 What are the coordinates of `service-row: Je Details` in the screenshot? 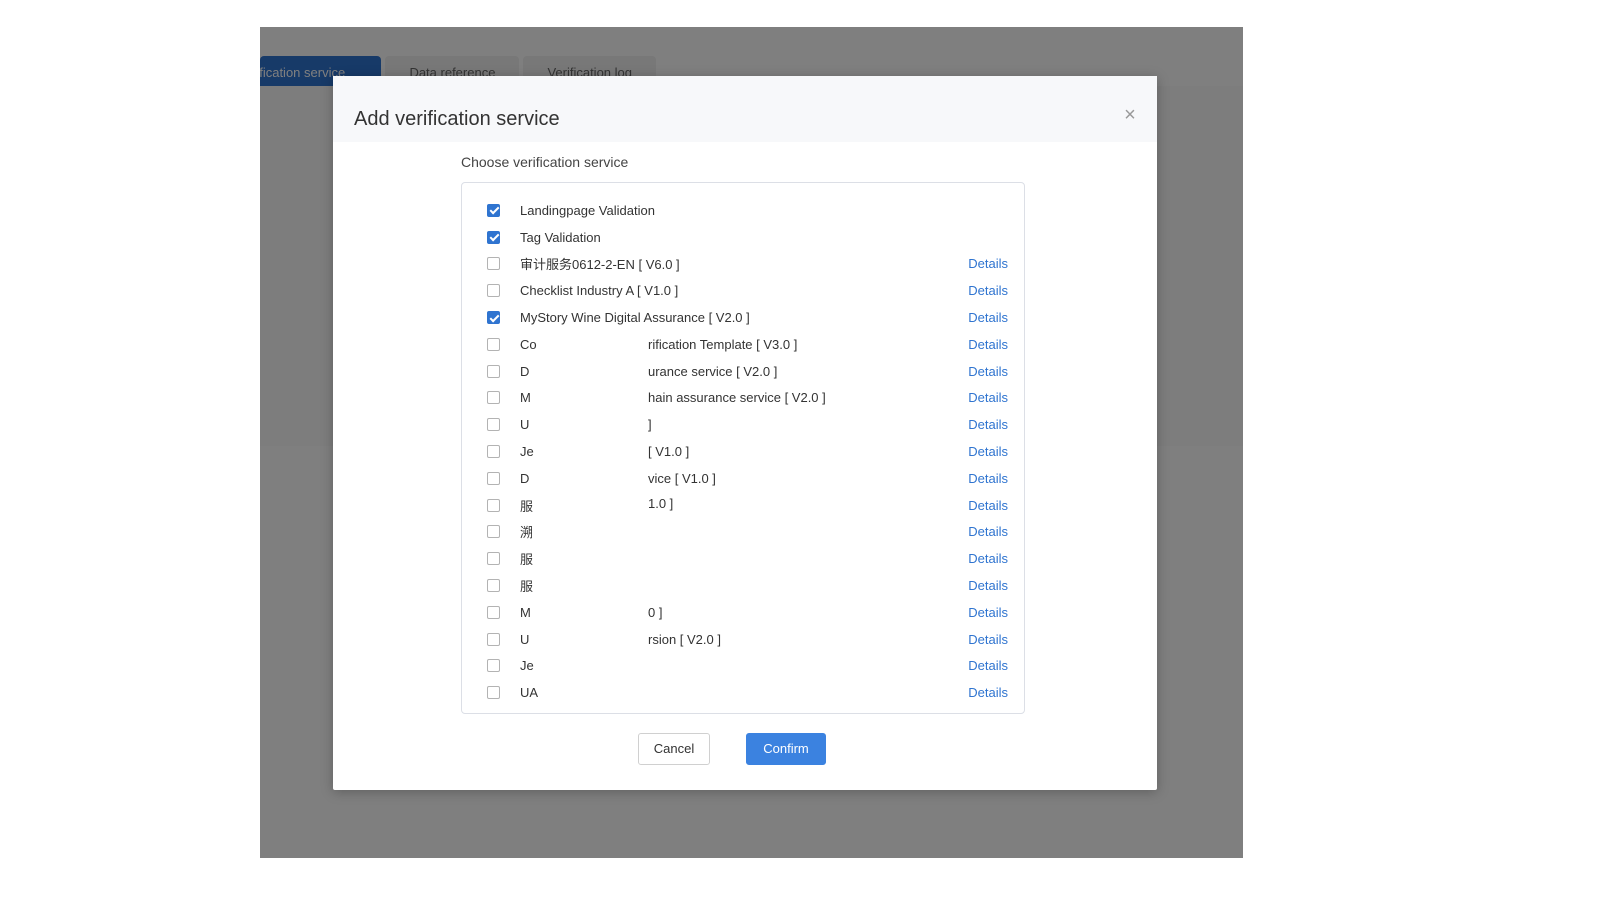 It's located at (743, 666).